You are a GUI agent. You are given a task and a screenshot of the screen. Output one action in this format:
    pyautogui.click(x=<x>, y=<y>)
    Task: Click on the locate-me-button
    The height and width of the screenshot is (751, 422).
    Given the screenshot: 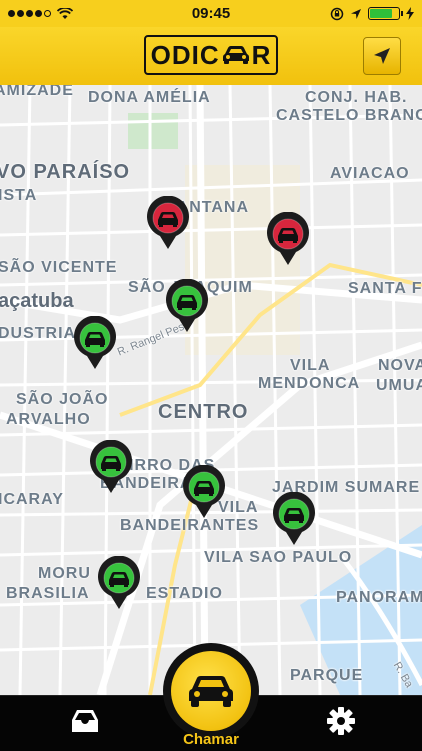 What is the action you would take?
    pyautogui.click(x=382, y=56)
    